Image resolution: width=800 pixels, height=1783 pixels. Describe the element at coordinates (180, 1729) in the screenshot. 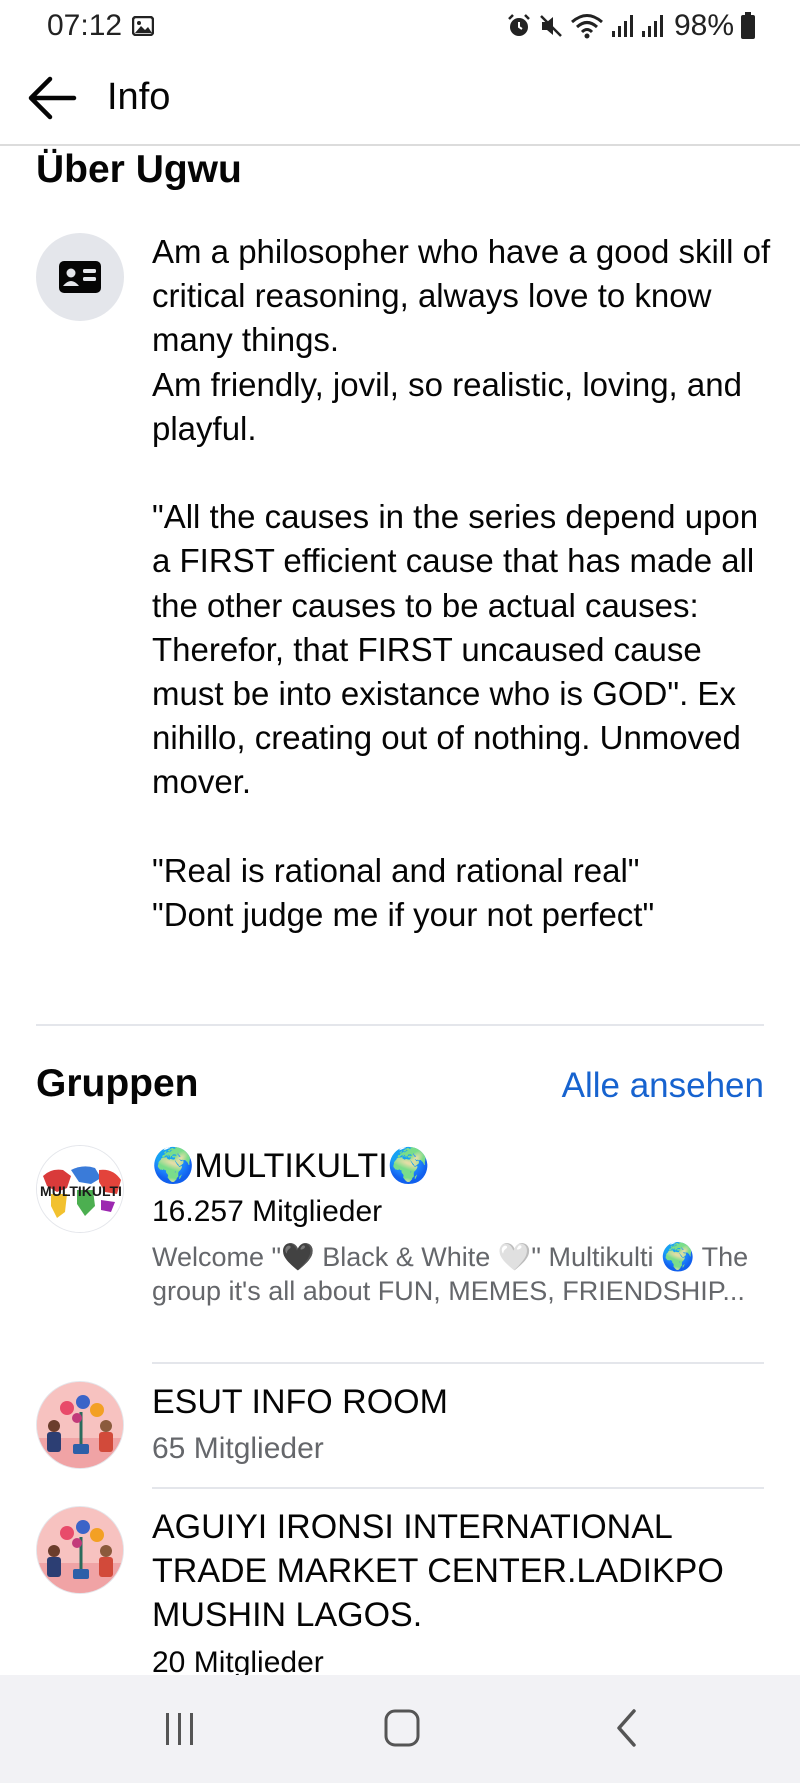

I see `recents-icon` at that location.